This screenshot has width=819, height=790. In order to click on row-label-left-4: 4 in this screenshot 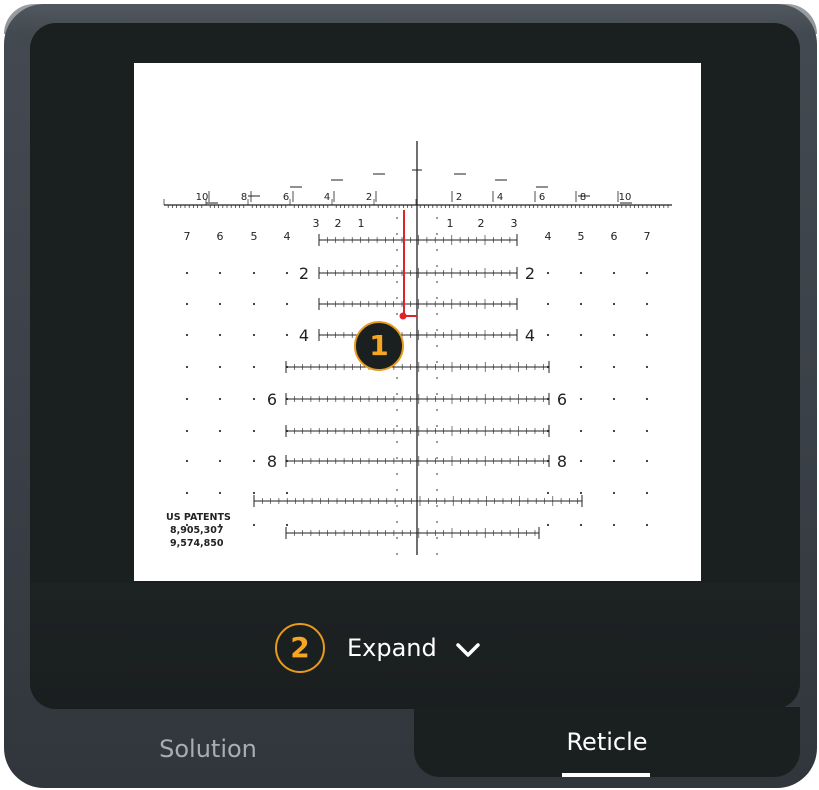, I will do `click(304, 335)`.